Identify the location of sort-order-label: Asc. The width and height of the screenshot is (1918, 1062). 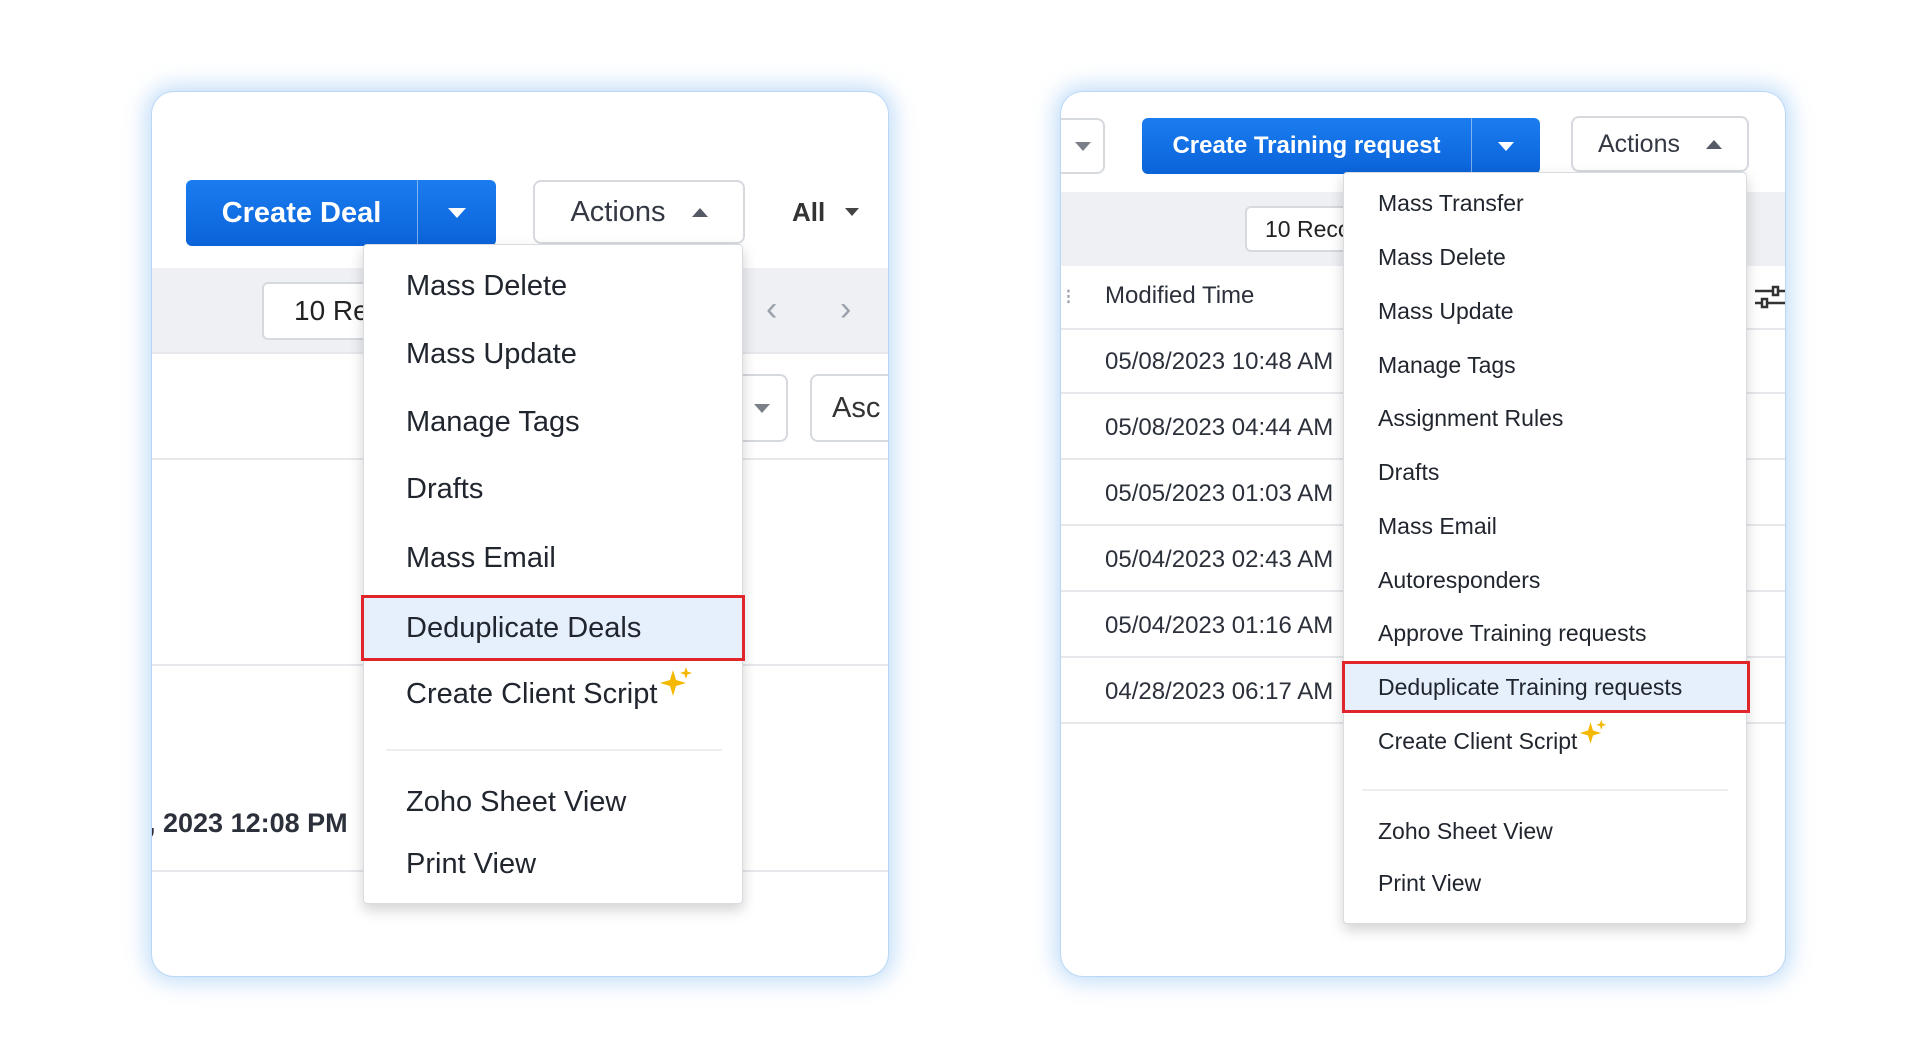
(856, 407).